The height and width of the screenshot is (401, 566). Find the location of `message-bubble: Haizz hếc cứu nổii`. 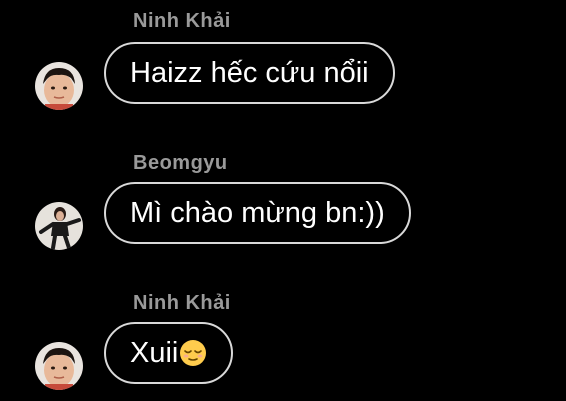

message-bubble: Haizz hếc cứu nổii is located at coordinates (249, 73).